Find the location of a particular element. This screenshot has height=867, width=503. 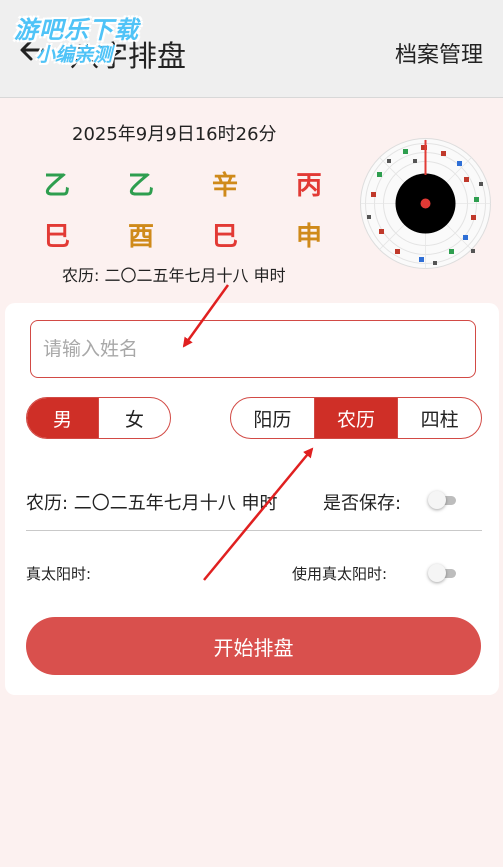

gender-option-female: 女 is located at coordinates (134, 418).